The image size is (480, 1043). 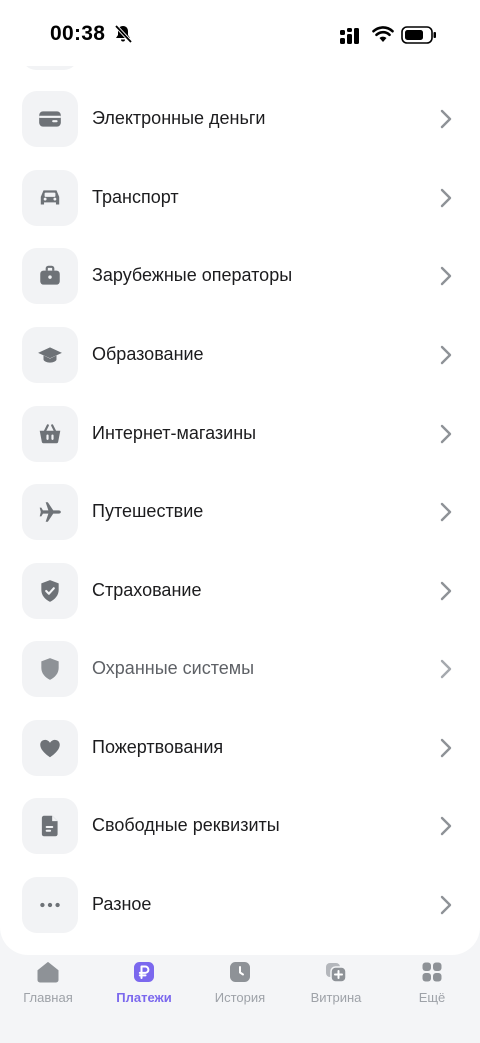 I want to click on bottom-tab-bar: Главная Платежи История Витрина Ещё, so click(x=240, y=999).